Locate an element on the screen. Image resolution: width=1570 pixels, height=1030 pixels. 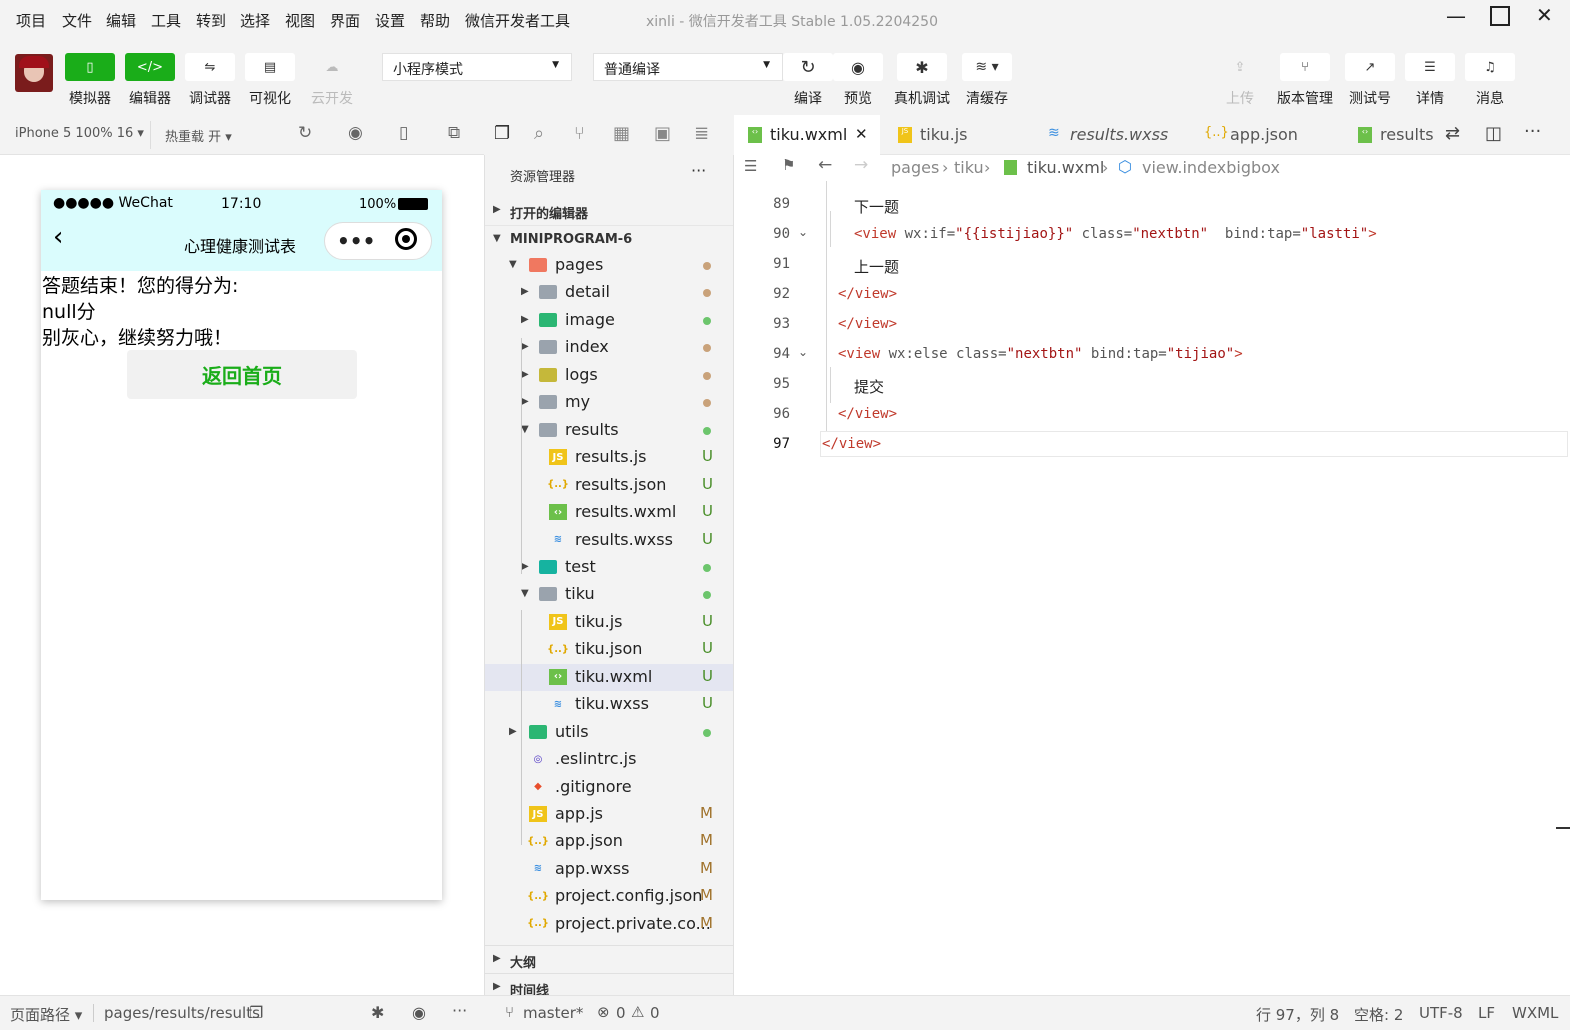
more-dots-icon: ••• is located at coordinates (356, 241).